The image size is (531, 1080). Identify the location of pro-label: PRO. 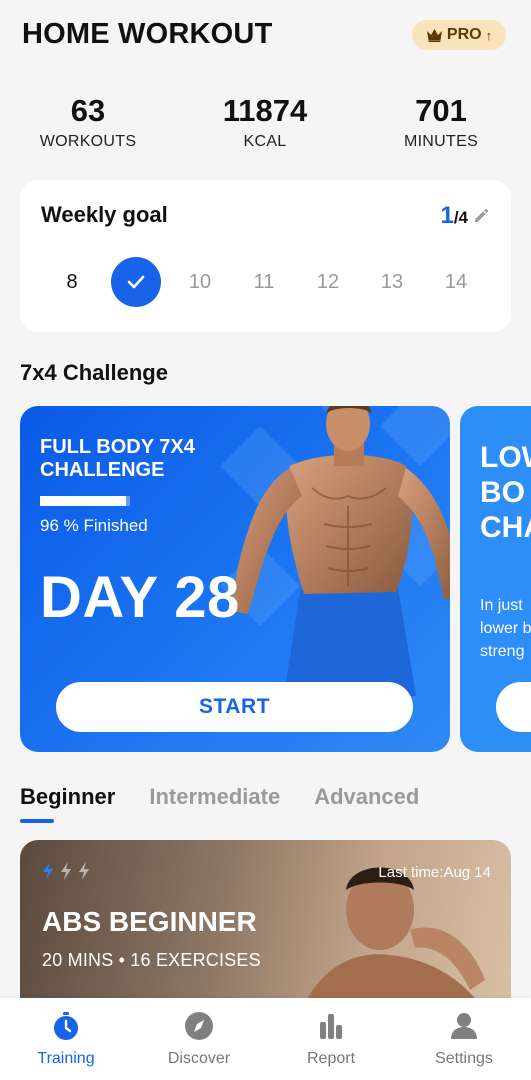
(464, 34).